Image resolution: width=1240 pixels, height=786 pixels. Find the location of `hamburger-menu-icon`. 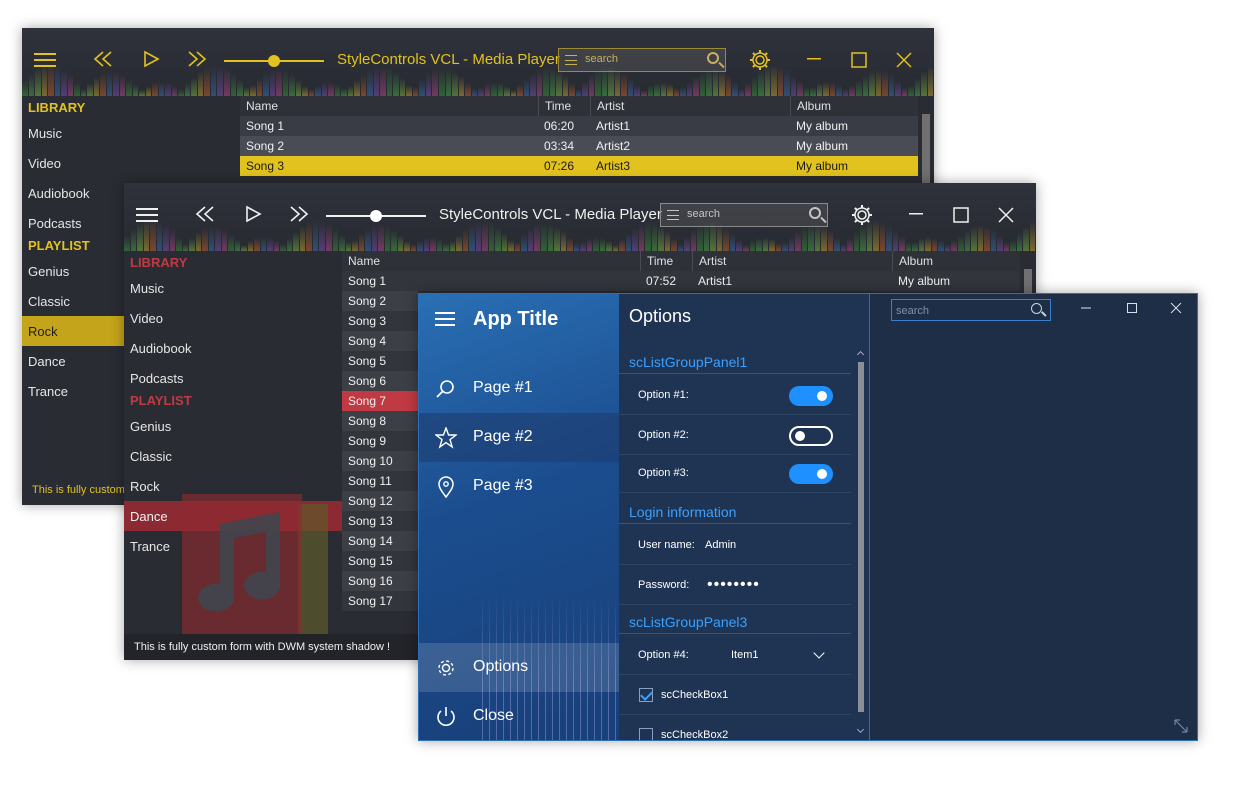

hamburger-menu-icon is located at coordinates (445, 319).